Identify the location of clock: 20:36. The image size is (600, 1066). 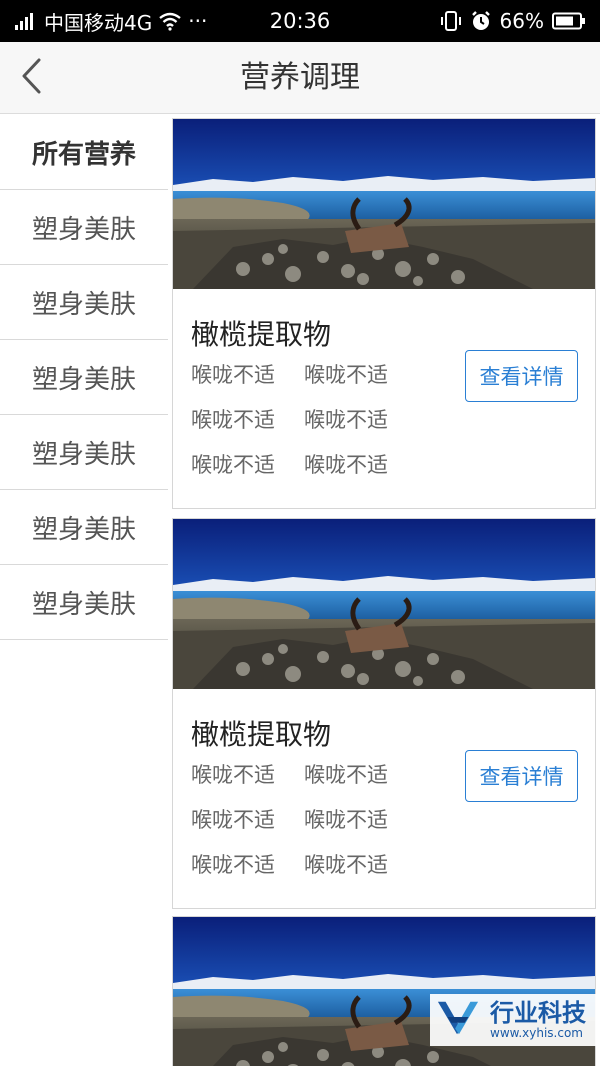
(300, 21).